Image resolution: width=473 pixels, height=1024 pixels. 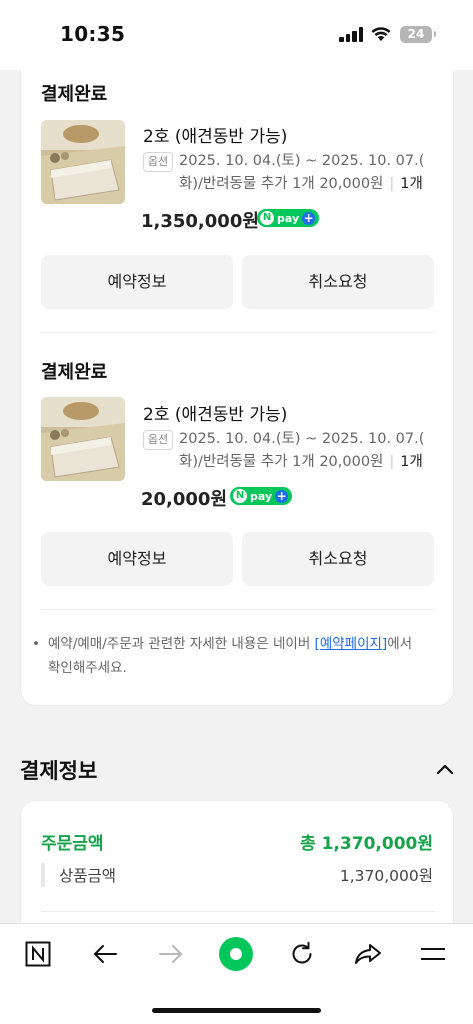 What do you see at coordinates (368, 954) in the screenshot?
I see `share-icon` at bounding box center [368, 954].